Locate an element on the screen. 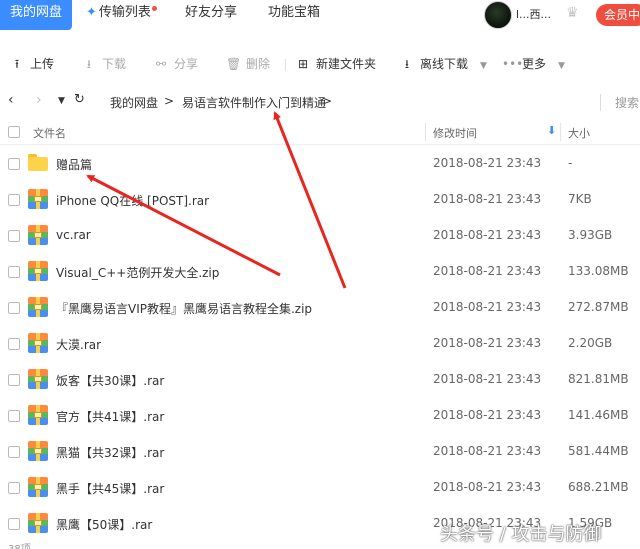 The height and width of the screenshot is (549, 640). offline-download-button: ⭳ 离线下载 ▼ is located at coordinates (443, 64).